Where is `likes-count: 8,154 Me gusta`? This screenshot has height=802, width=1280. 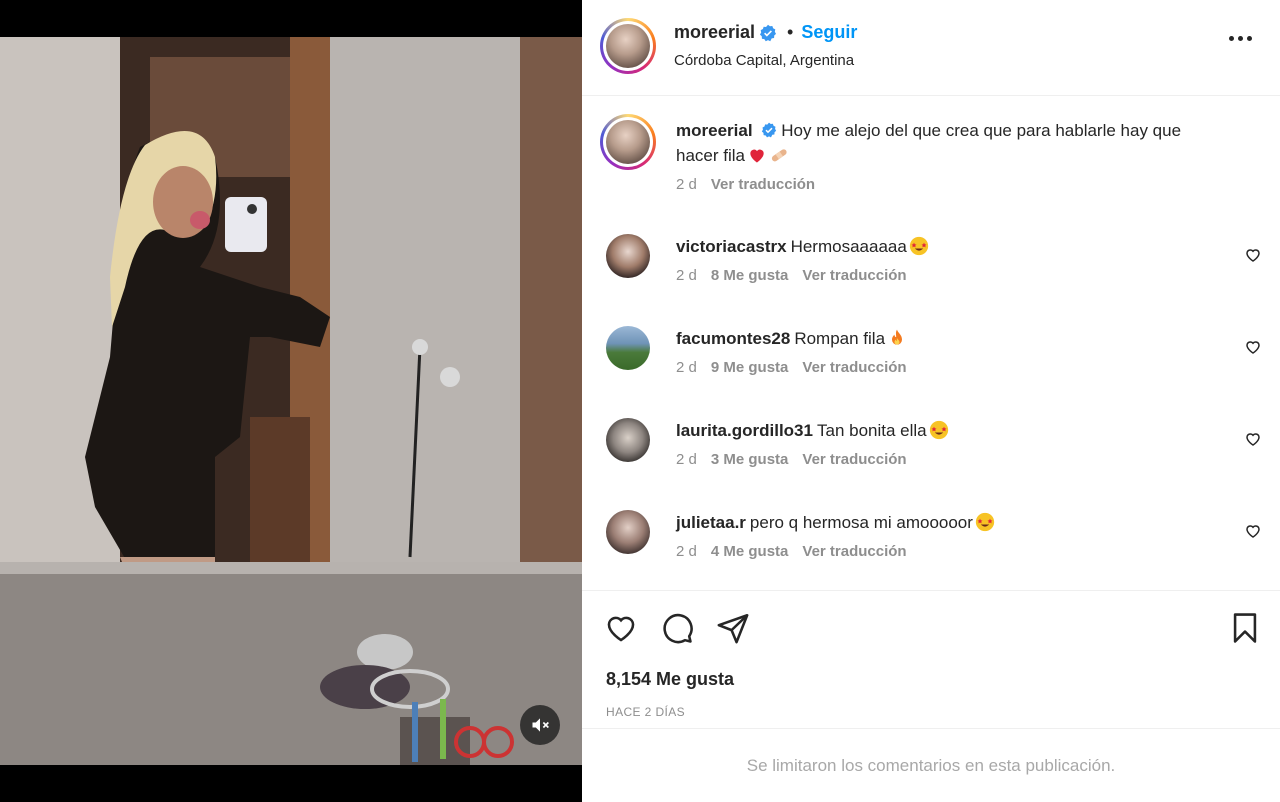
likes-count: 8,154 Me gusta is located at coordinates (670, 679).